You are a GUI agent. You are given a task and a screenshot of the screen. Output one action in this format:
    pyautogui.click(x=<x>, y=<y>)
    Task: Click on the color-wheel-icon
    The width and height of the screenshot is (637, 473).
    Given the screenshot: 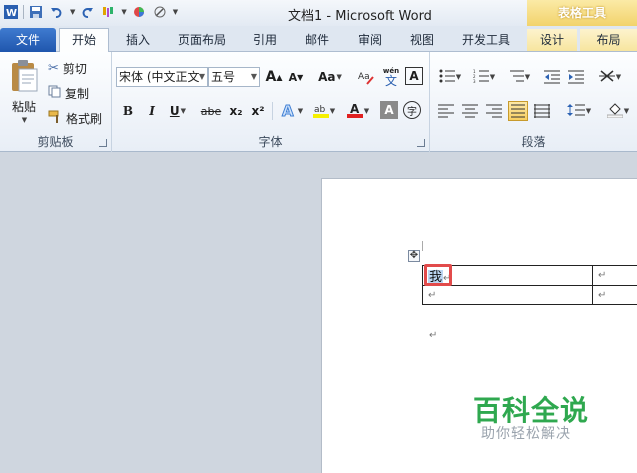 What is the action you would take?
    pyautogui.click(x=139, y=12)
    